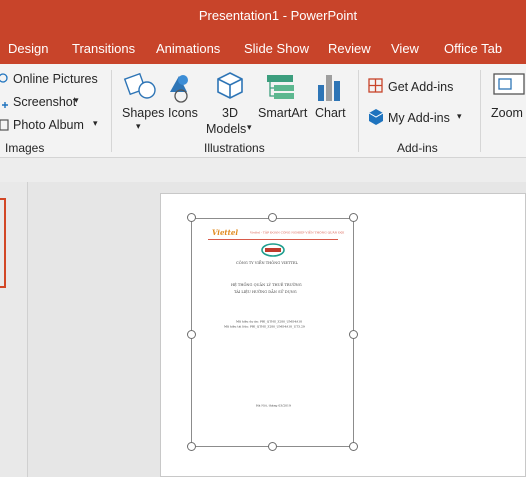 The image size is (526, 477). I want to click on icons-icon, so click(179, 89).